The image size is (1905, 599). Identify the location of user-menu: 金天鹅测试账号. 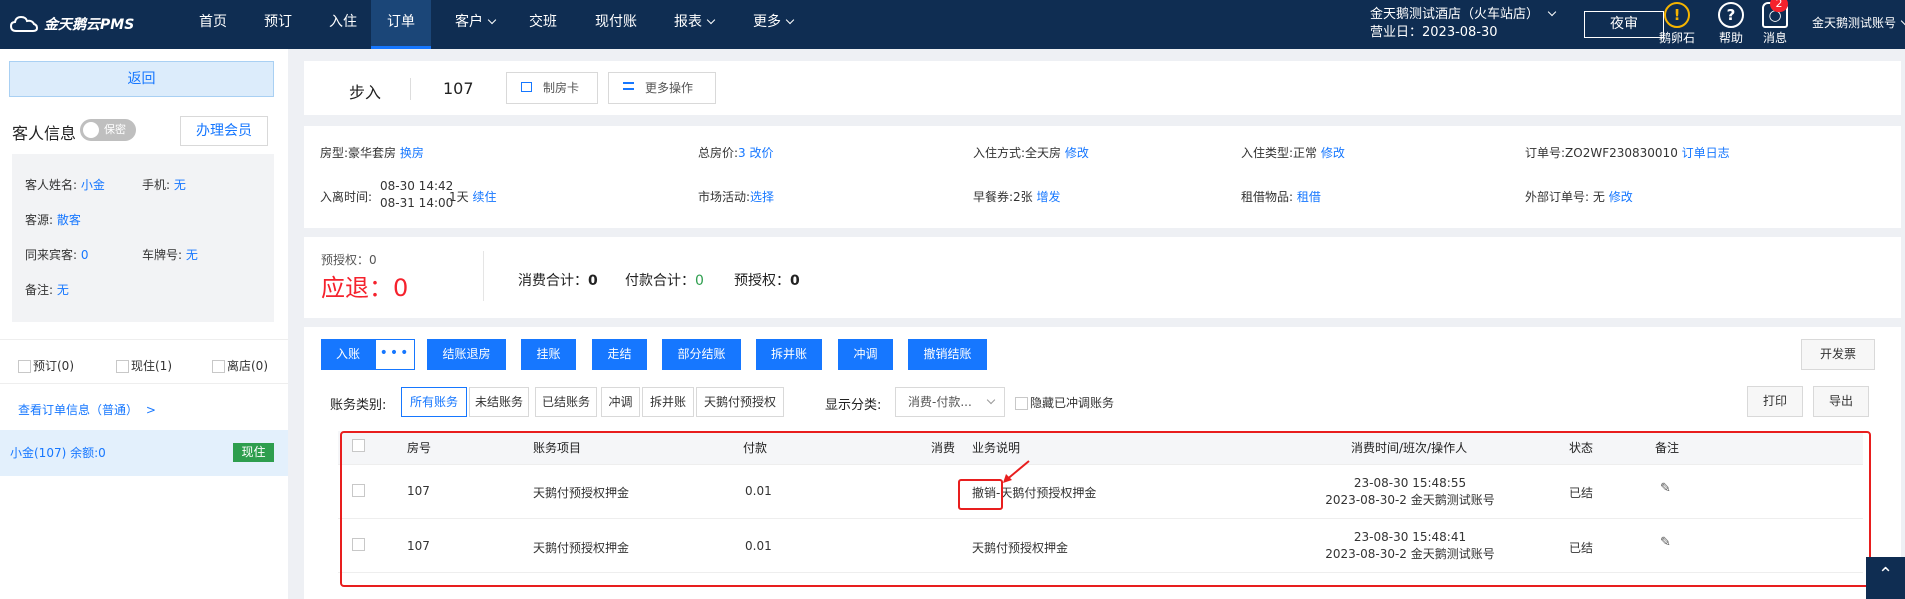
(1858, 22).